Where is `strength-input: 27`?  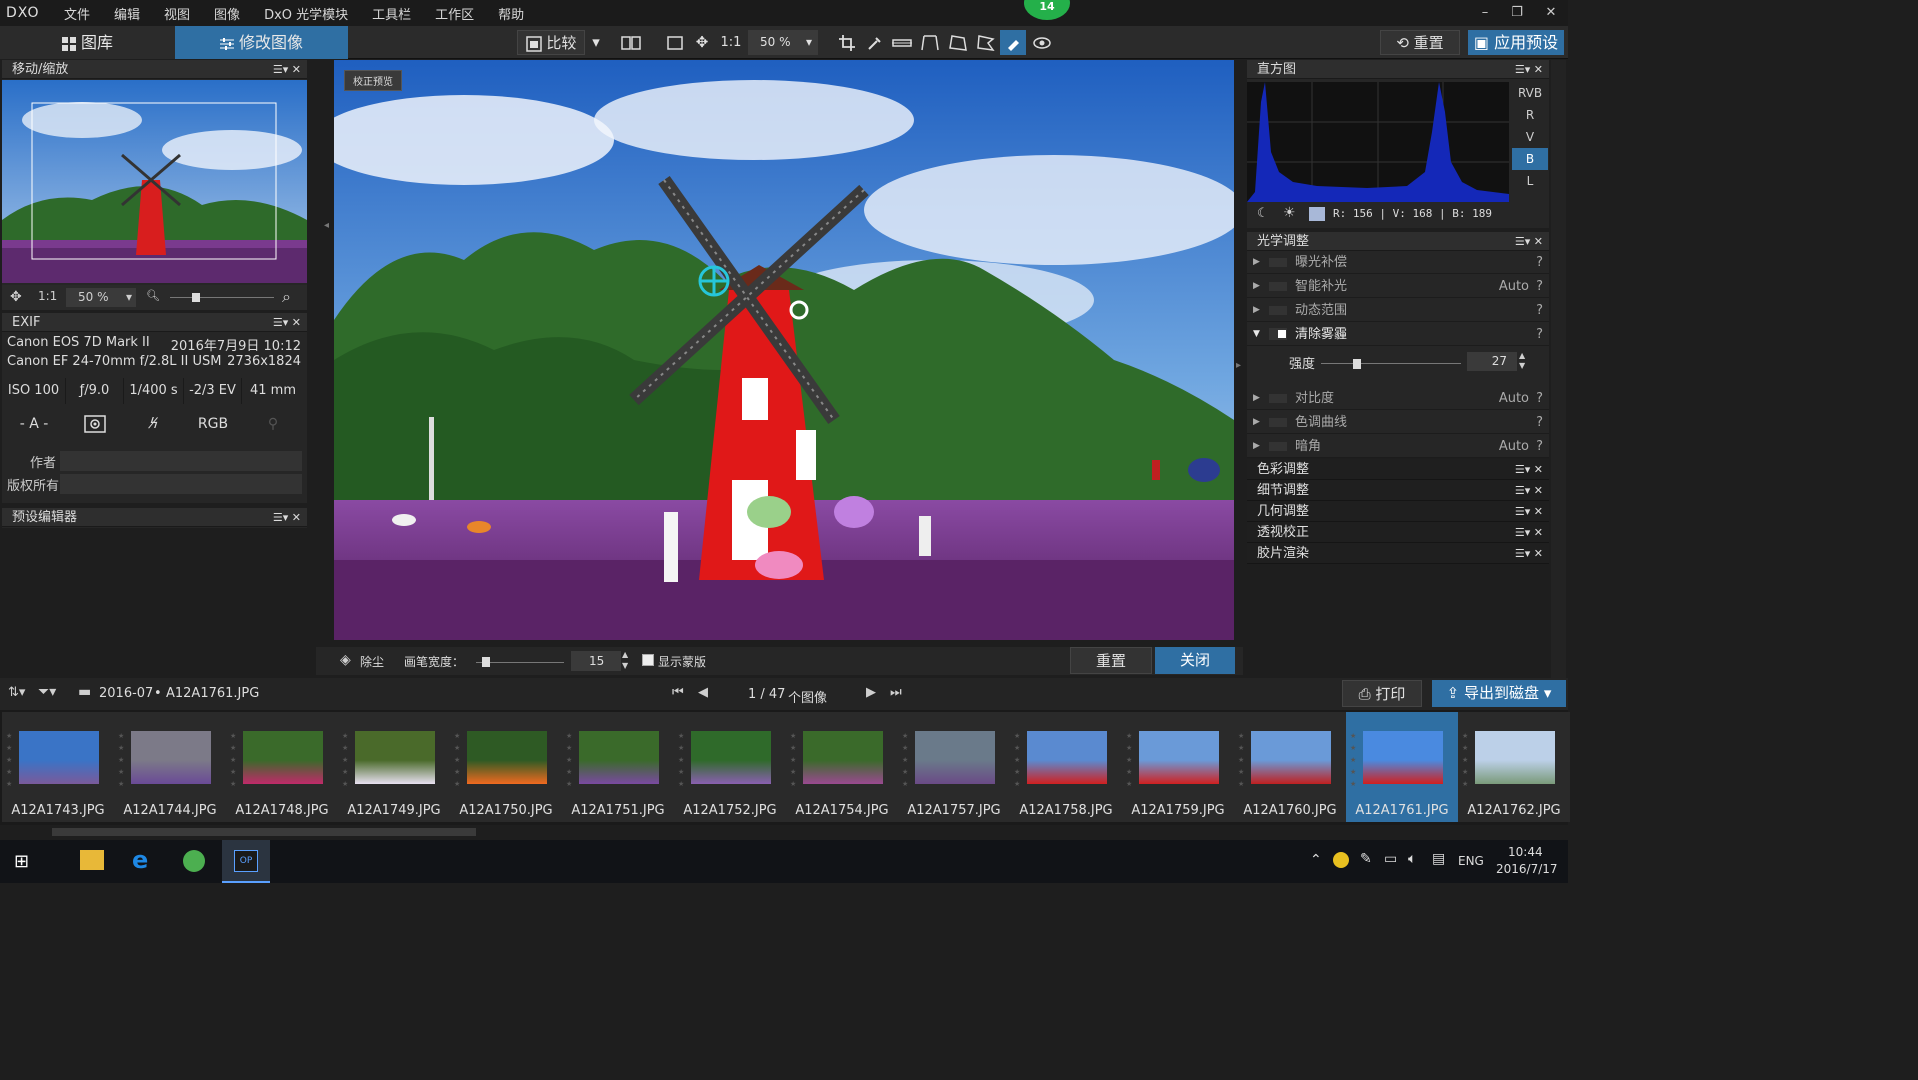
strength-input: 27 is located at coordinates (1492, 361).